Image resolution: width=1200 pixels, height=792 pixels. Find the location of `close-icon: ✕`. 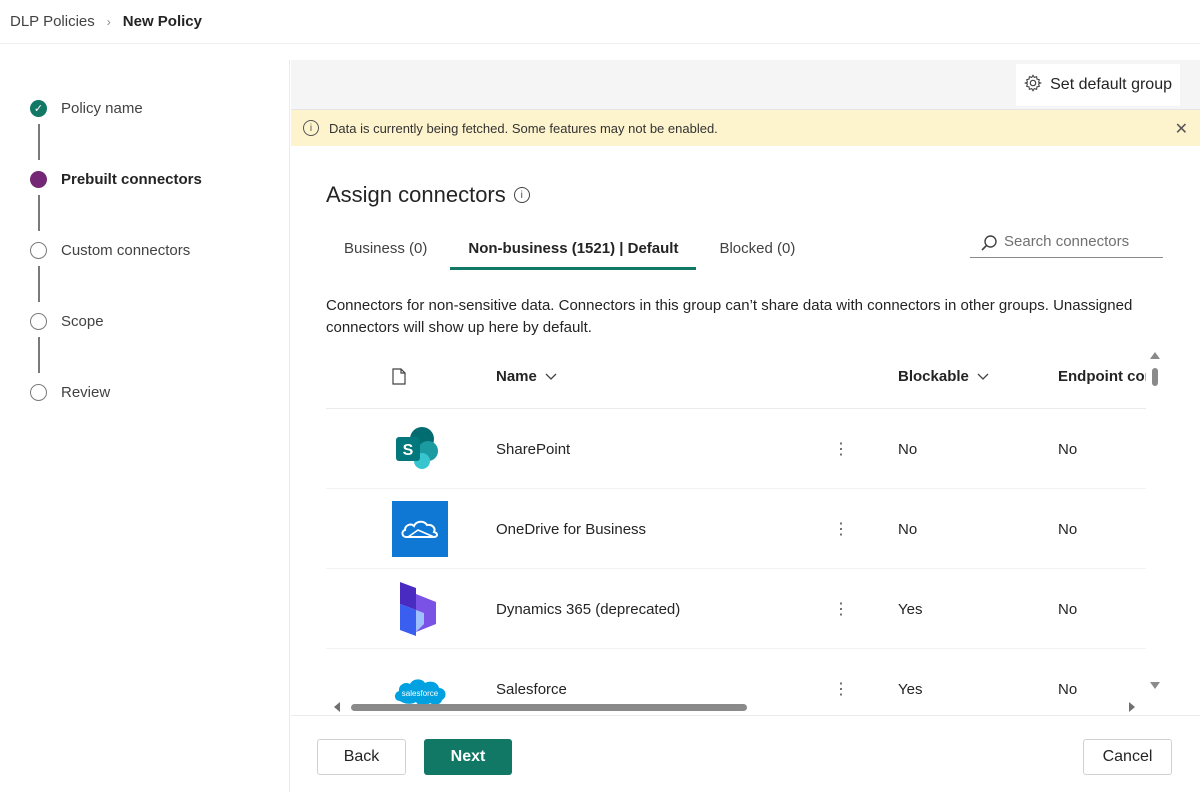

close-icon: ✕ is located at coordinates (1181, 129).